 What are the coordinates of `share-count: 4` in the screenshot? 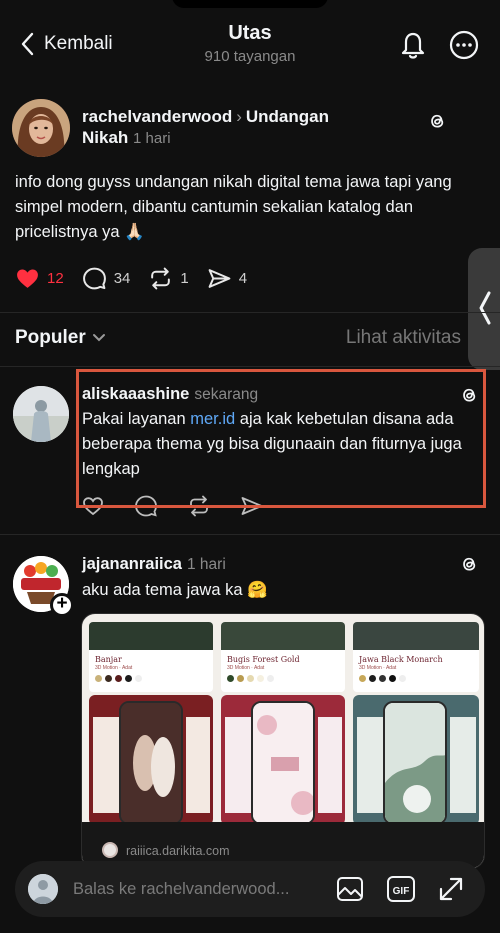 It's located at (243, 278).